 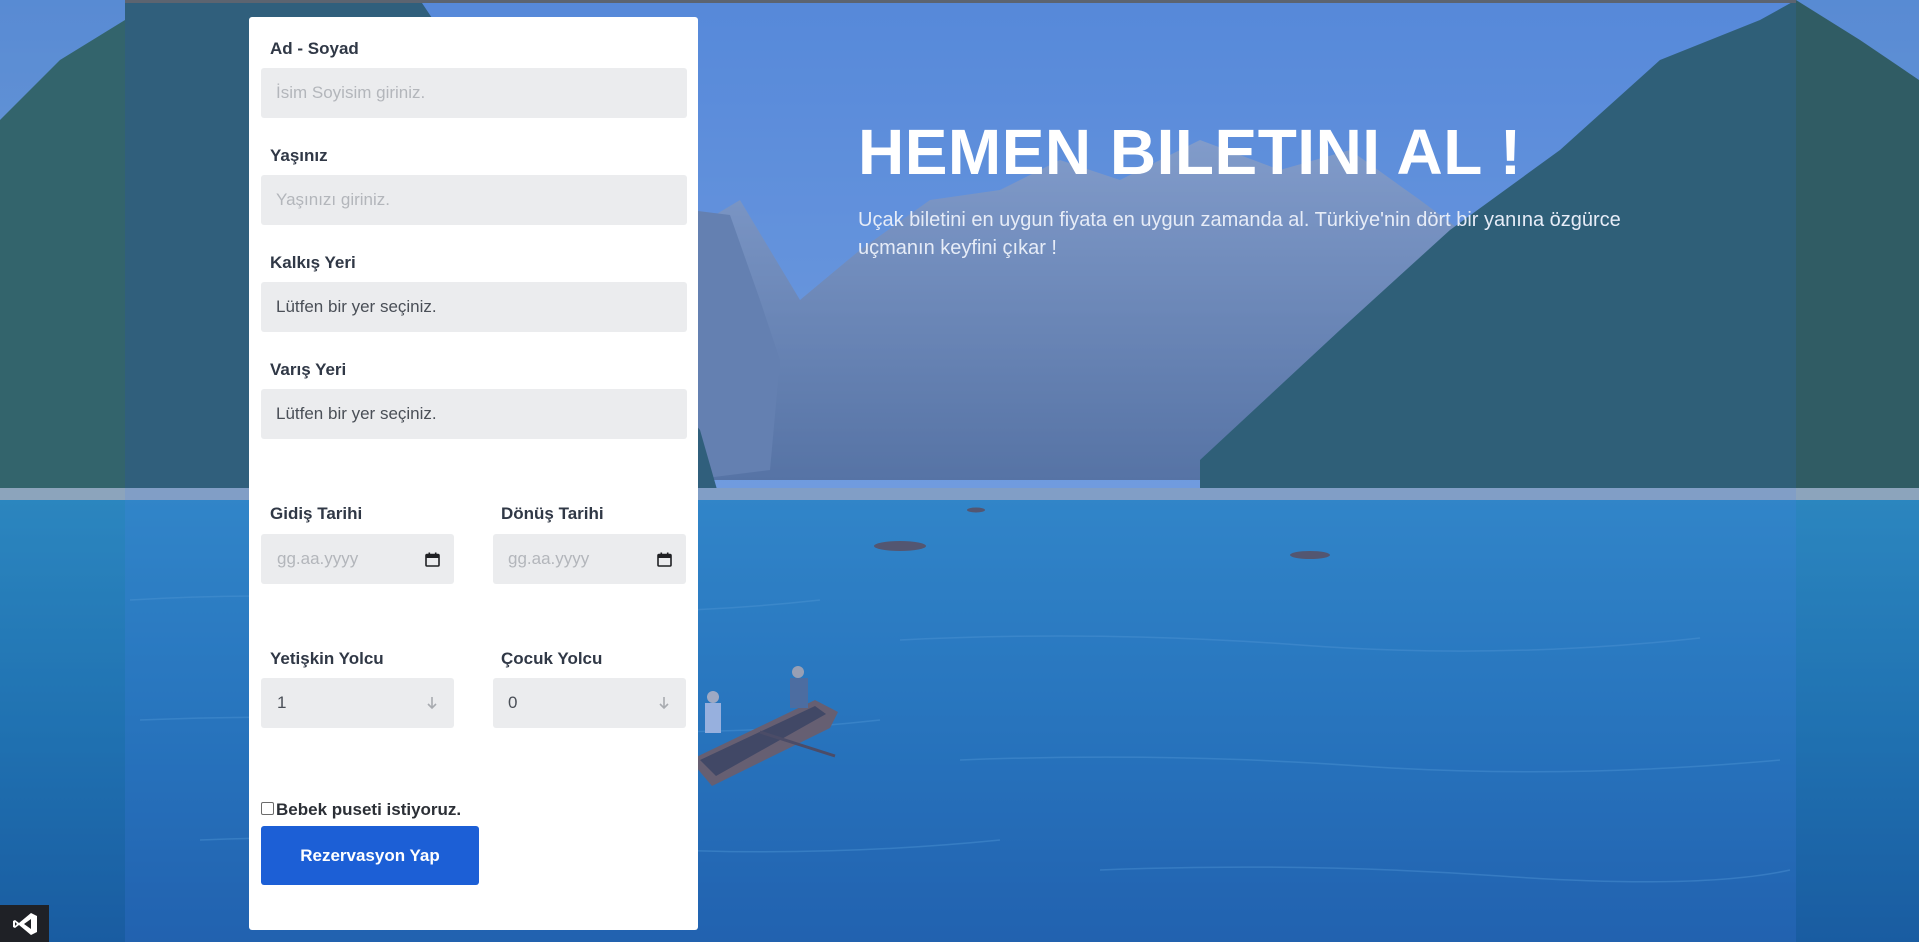 I want to click on stroller-checkbox, so click(x=267, y=808).